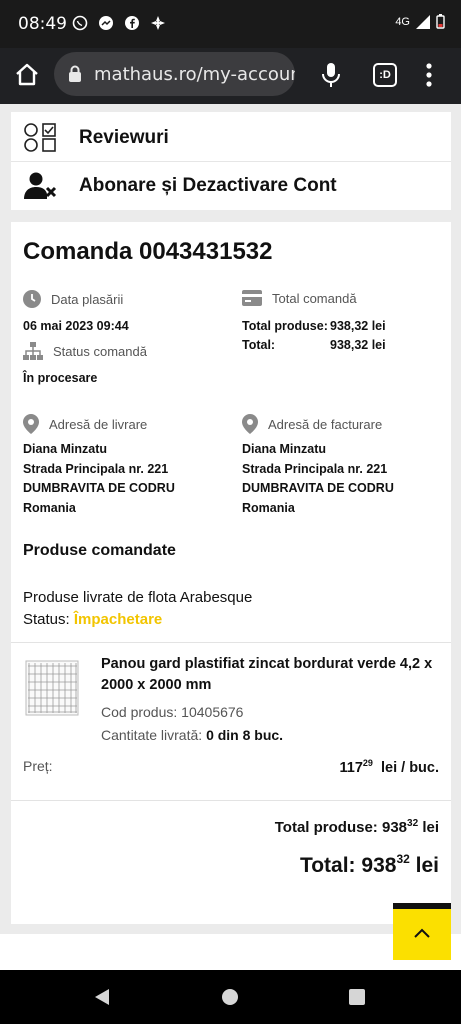 This screenshot has height=1024, width=461. What do you see at coordinates (314, 326) in the screenshot?
I see `total-products-row: Total produse: 938,32 lei` at bounding box center [314, 326].